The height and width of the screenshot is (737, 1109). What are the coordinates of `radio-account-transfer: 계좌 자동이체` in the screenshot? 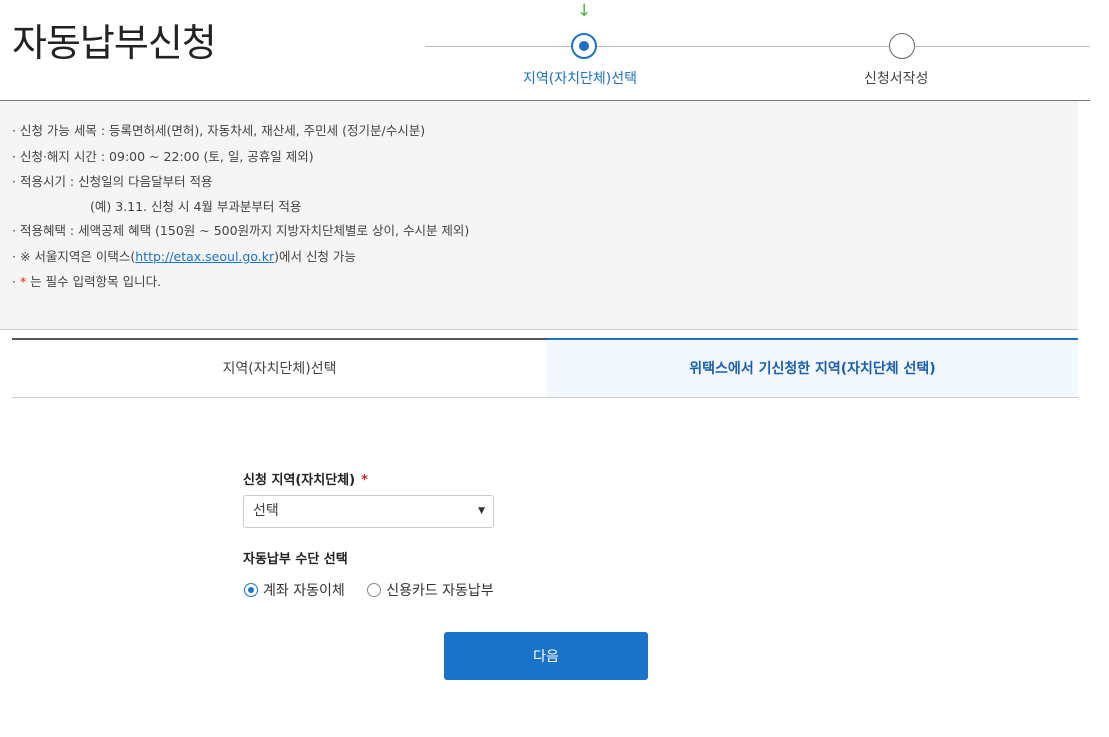 It's located at (294, 590).